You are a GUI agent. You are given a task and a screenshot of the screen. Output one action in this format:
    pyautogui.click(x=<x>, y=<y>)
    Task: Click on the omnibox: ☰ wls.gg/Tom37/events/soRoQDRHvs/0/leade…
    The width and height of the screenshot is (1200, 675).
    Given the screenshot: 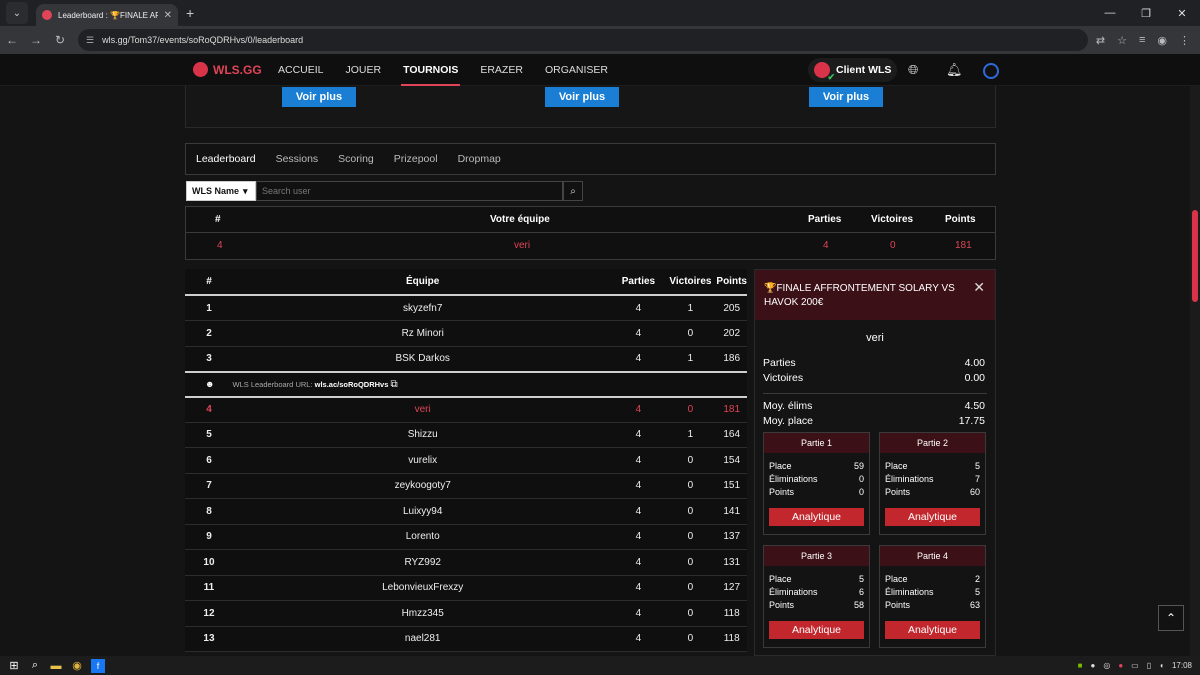 What is the action you would take?
    pyautogui.click(x=583, y=40)
    